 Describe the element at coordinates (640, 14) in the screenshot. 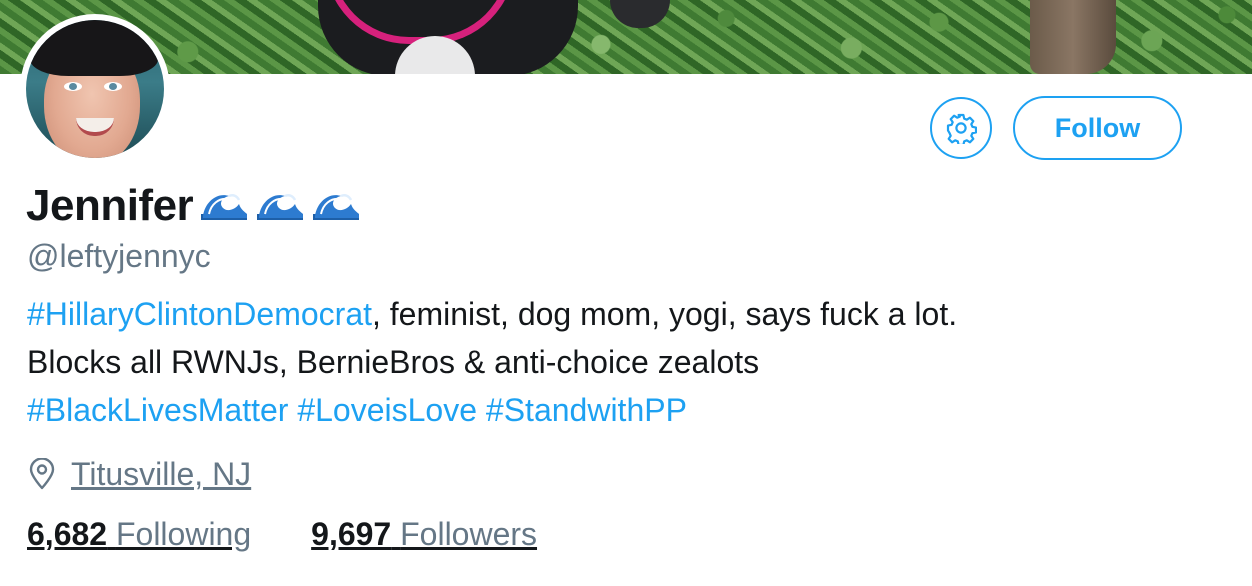

I see `banner-dog-paw` at that location.